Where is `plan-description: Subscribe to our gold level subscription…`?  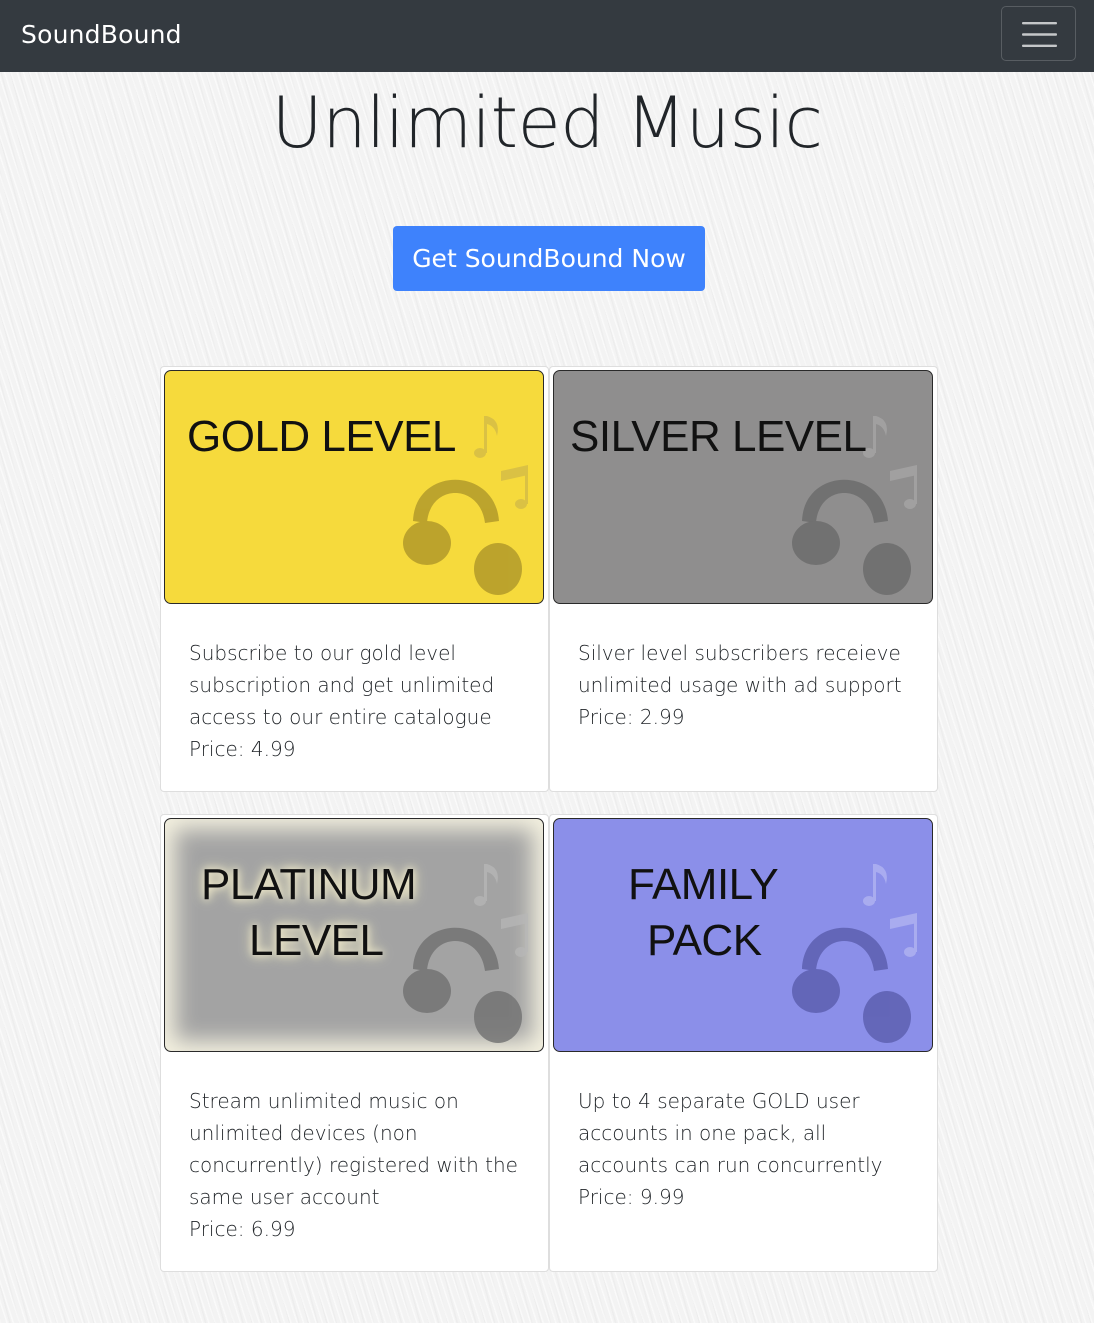 plan-description: Subscribe to our gold level subscription… is located at coordinates (342, 685).